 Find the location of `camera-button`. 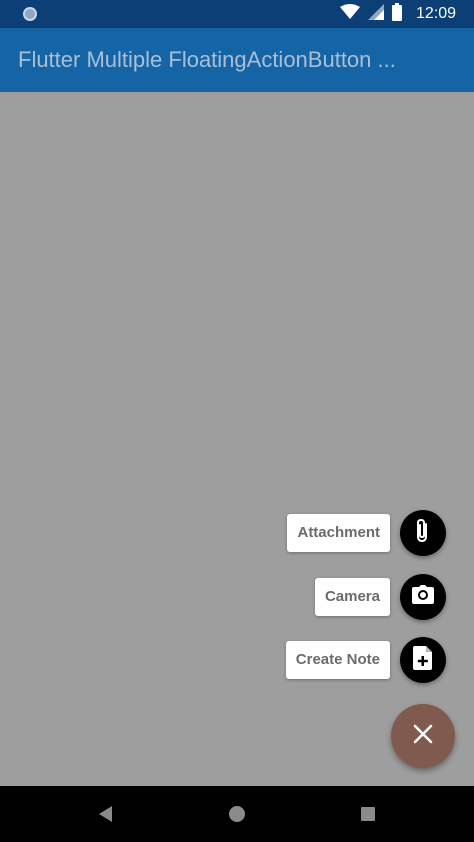

camera-button is located at coordinates (423, 597).